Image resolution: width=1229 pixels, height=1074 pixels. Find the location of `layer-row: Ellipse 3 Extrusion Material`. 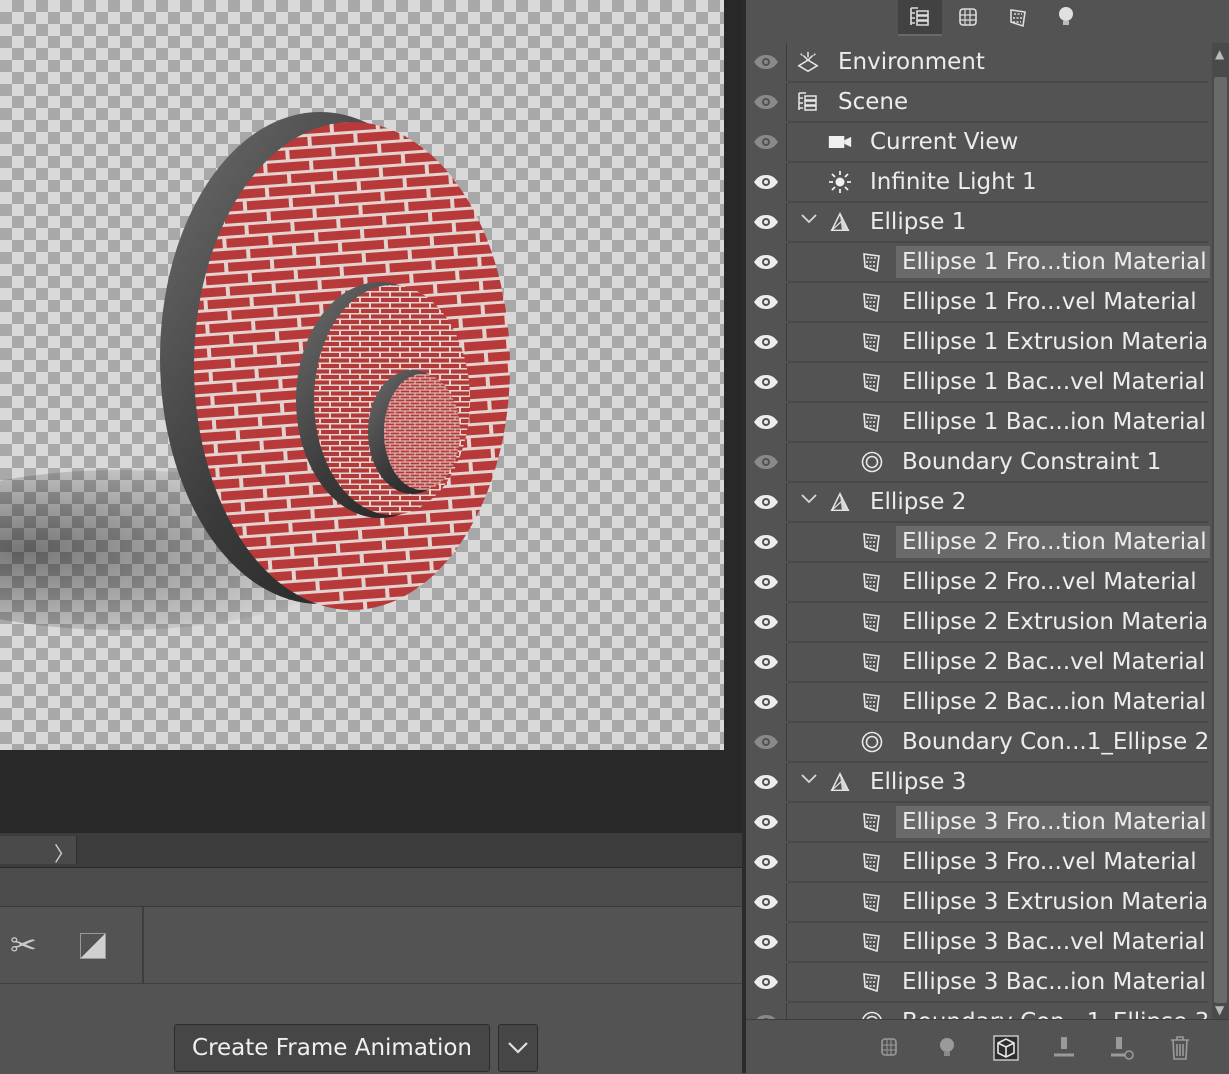

layer-row: Ellipse 3 Extrusion Material is located at coordinates (978, 903).